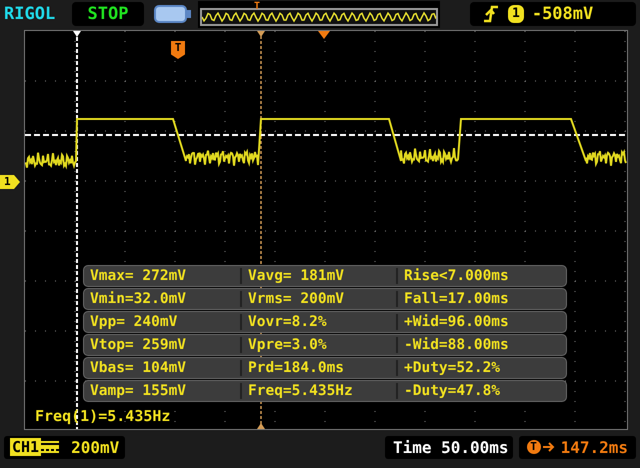 This screenshot has height=468, width=640. What do you see at coordinates (102, 416) in the screenshot?
I see `frequency-readout: Freq(1)=5.435Hz` at bounding box center [102, 416].